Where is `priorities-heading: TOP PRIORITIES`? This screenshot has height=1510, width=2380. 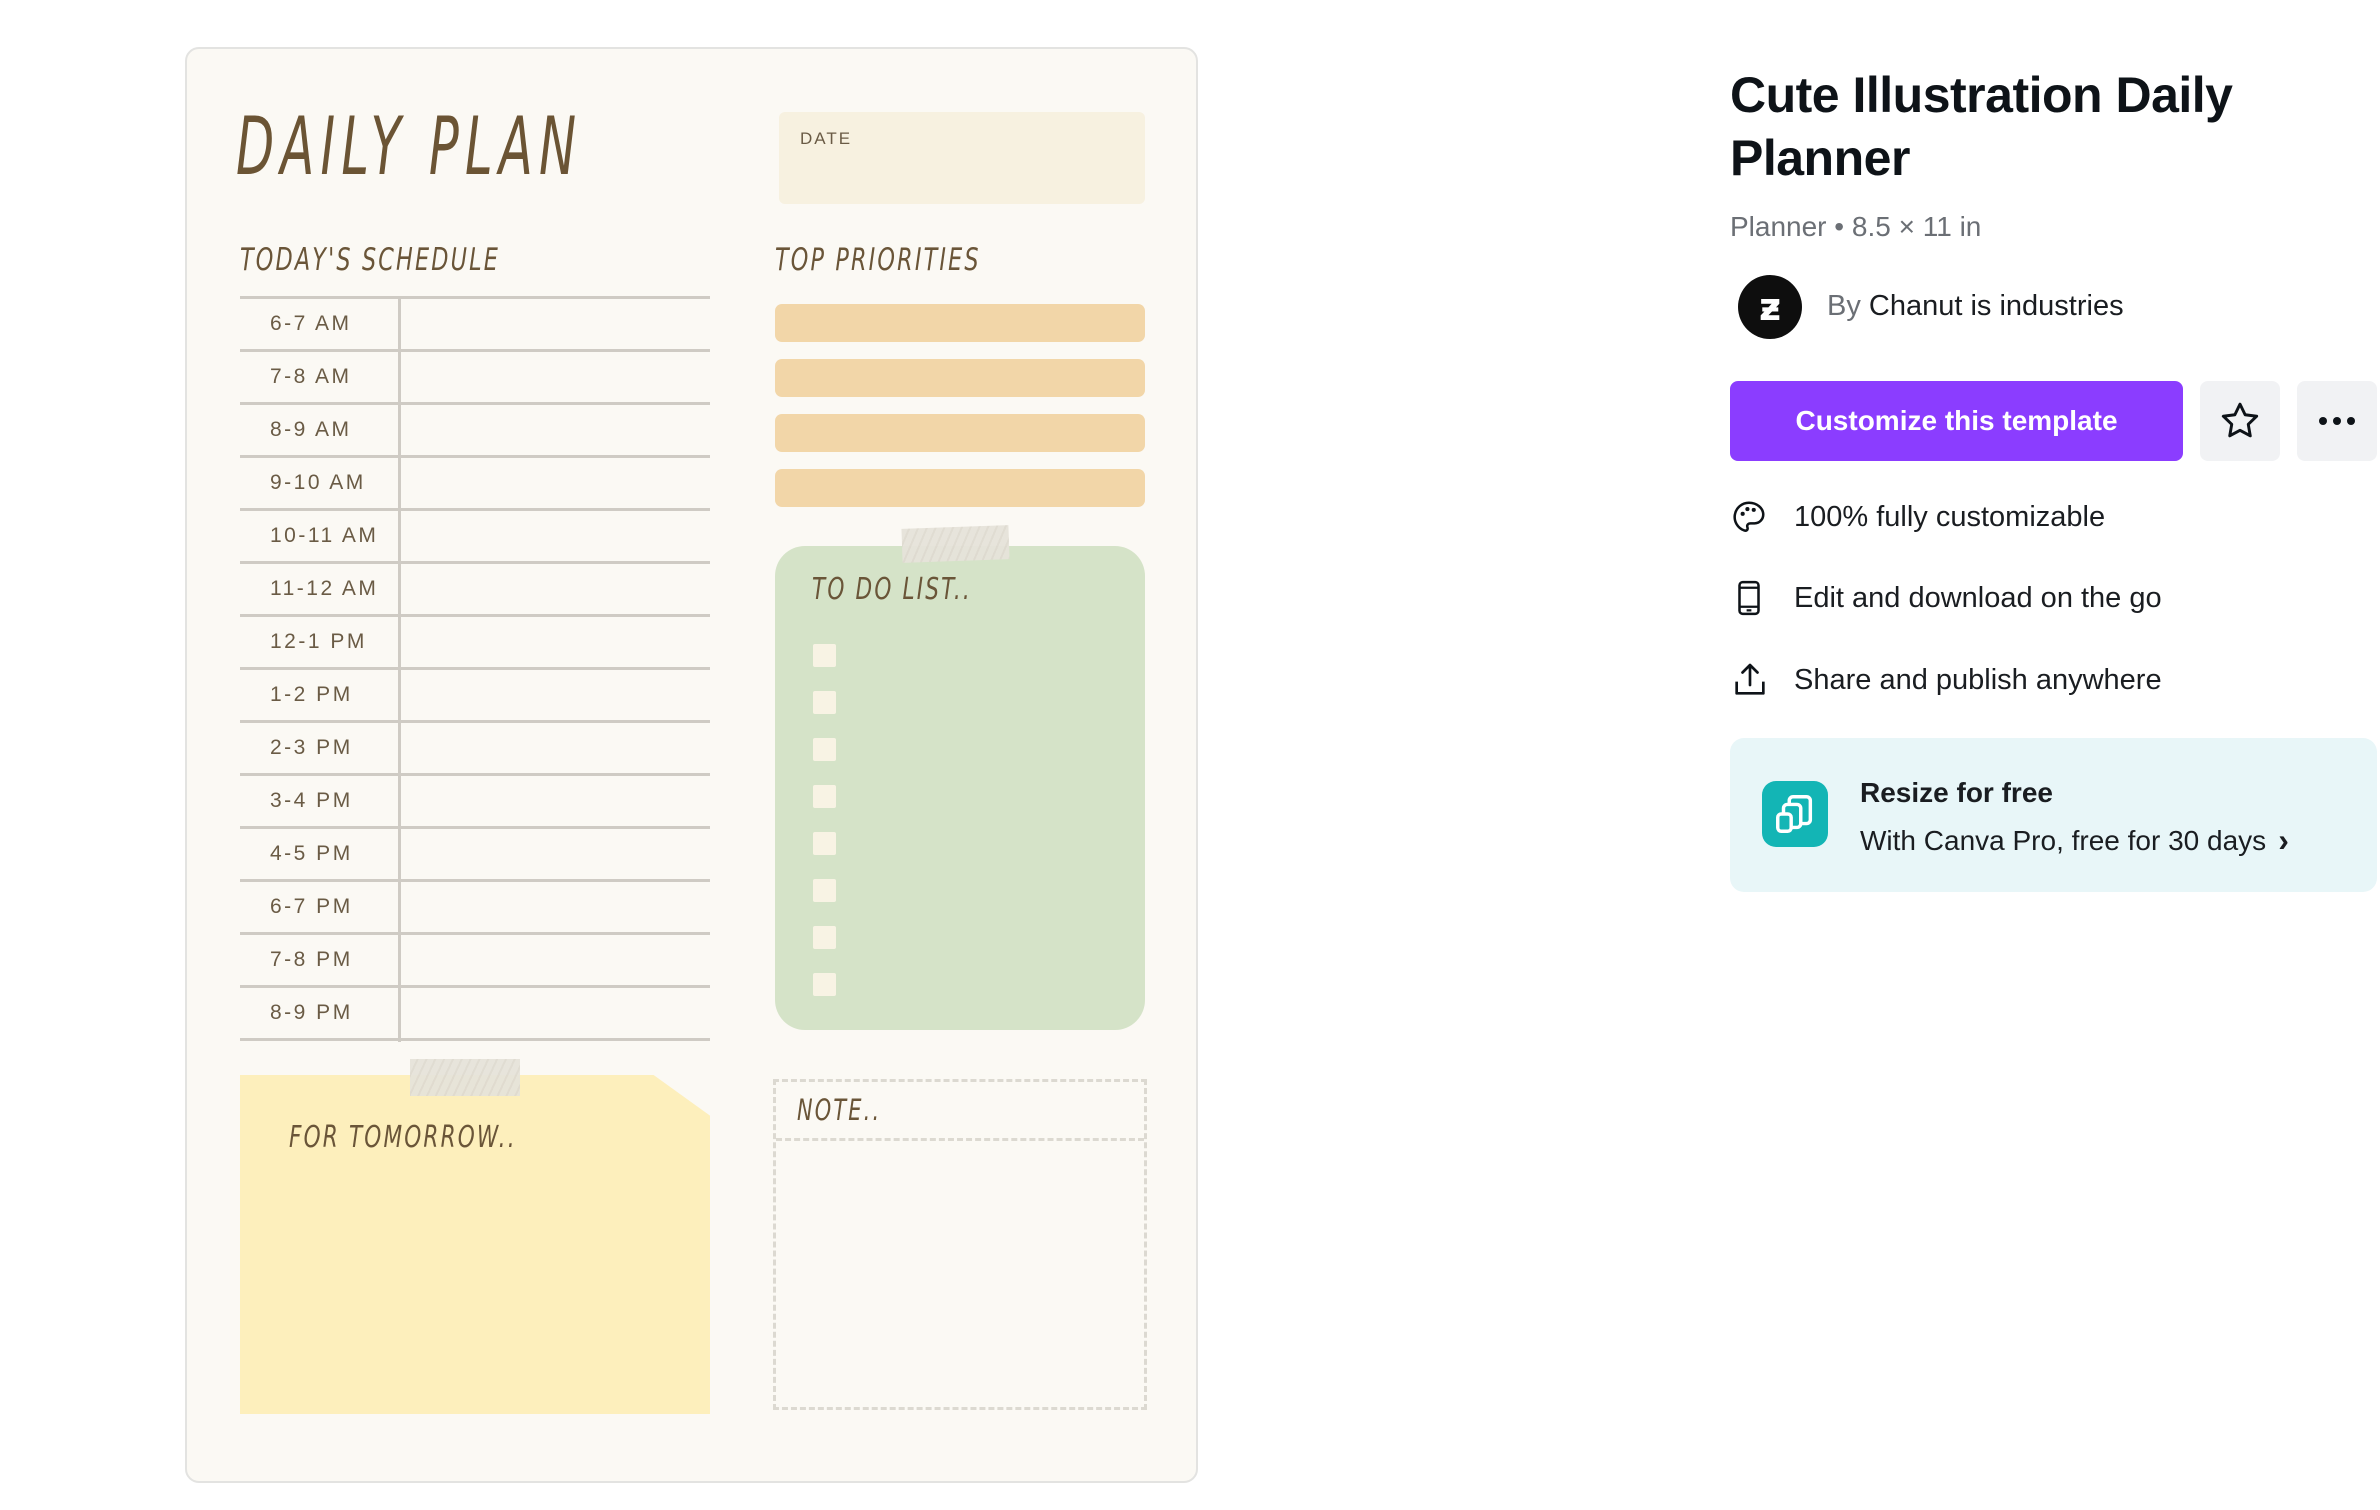
priorities-heading: TOP PRIORITIES is located at coordinates (878, 260).